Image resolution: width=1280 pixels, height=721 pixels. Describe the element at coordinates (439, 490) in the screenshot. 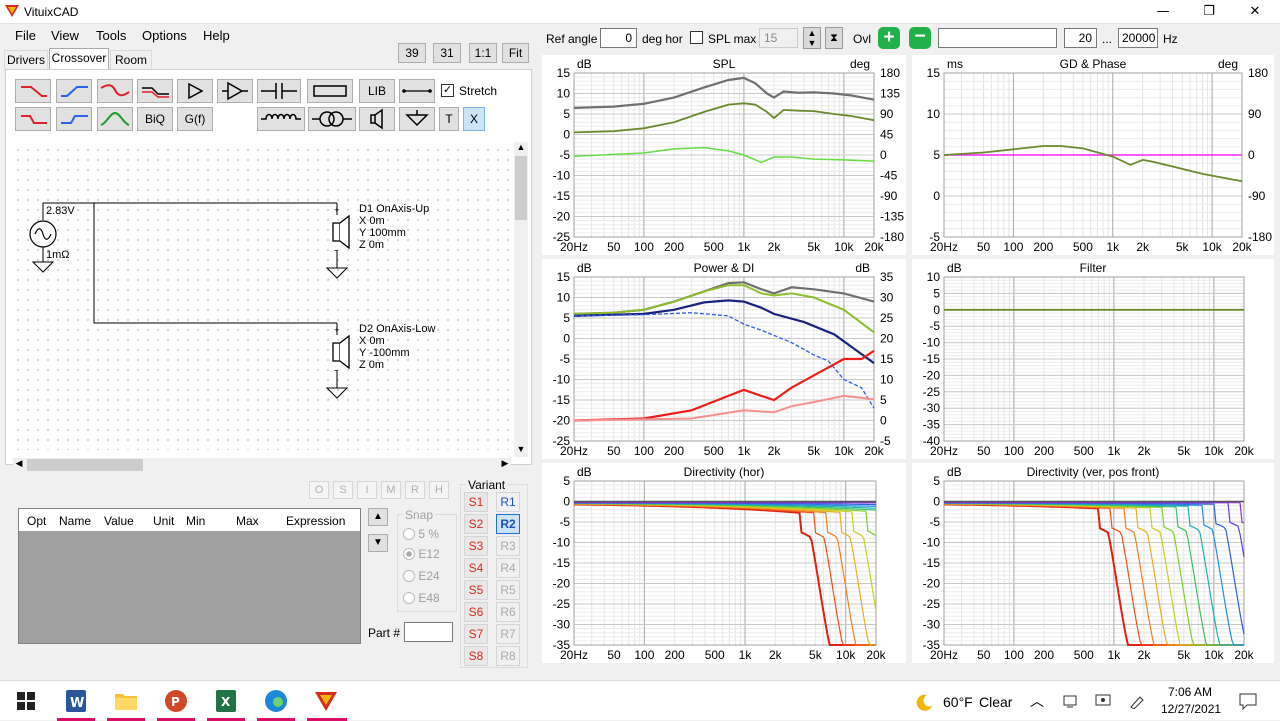

I see `state-h-button: H` at that location.